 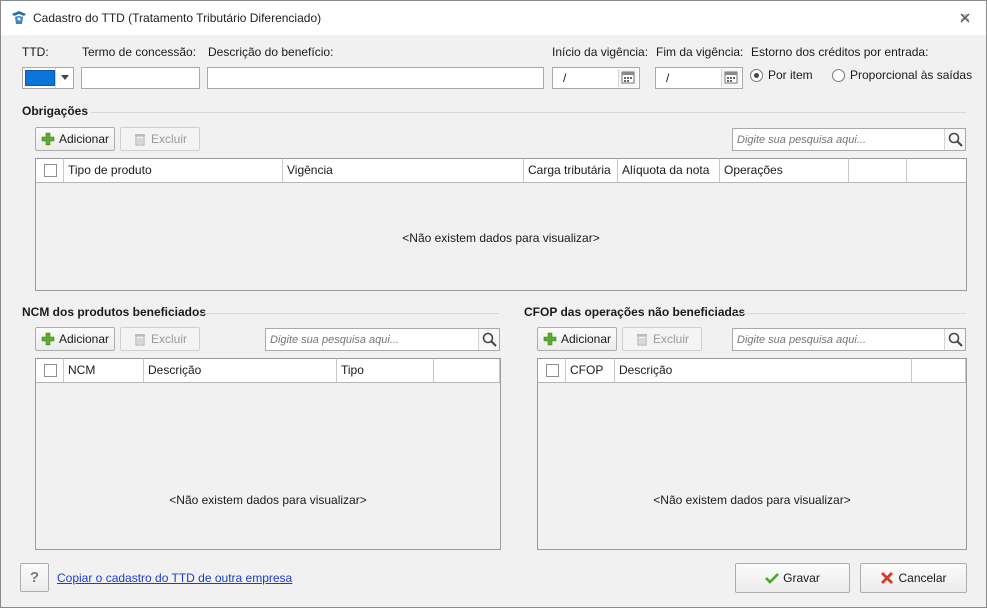 What do you see at coordinates (372, 339) in the screenshot?
I see `ncm-search-input` at bounding box center [372, 339].